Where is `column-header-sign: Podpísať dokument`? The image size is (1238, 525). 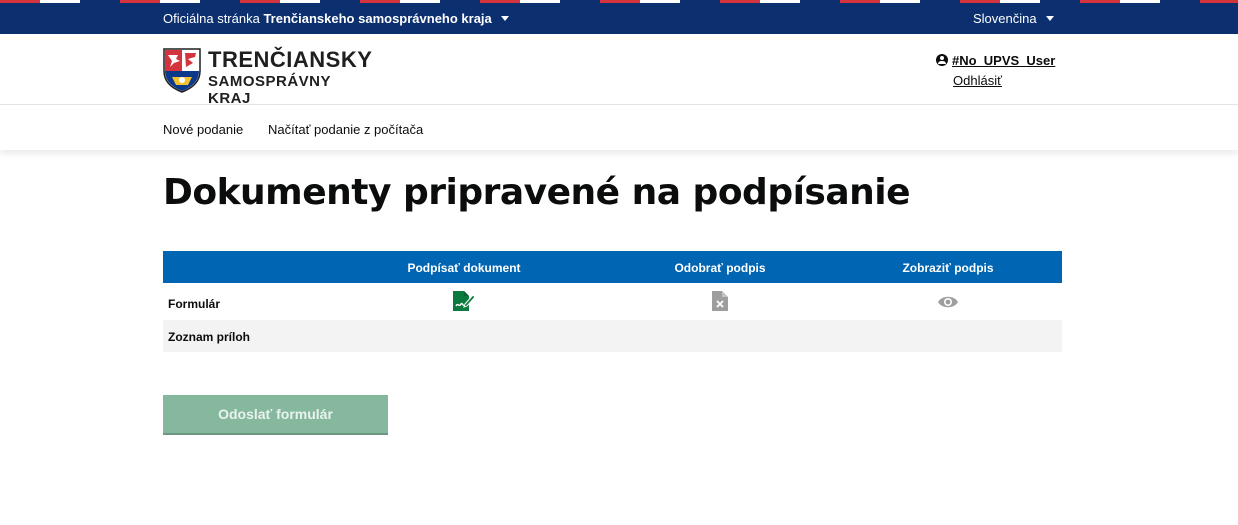 column-header-sign: Podpísať dokument is located at coordinates (464, 268).